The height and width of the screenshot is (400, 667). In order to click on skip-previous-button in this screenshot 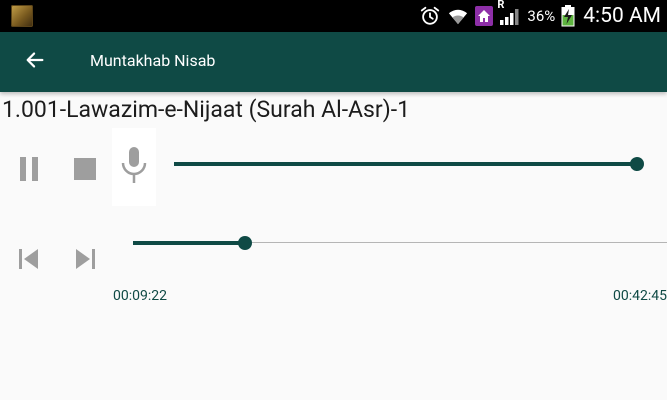, I will do `click(29, 261)`.